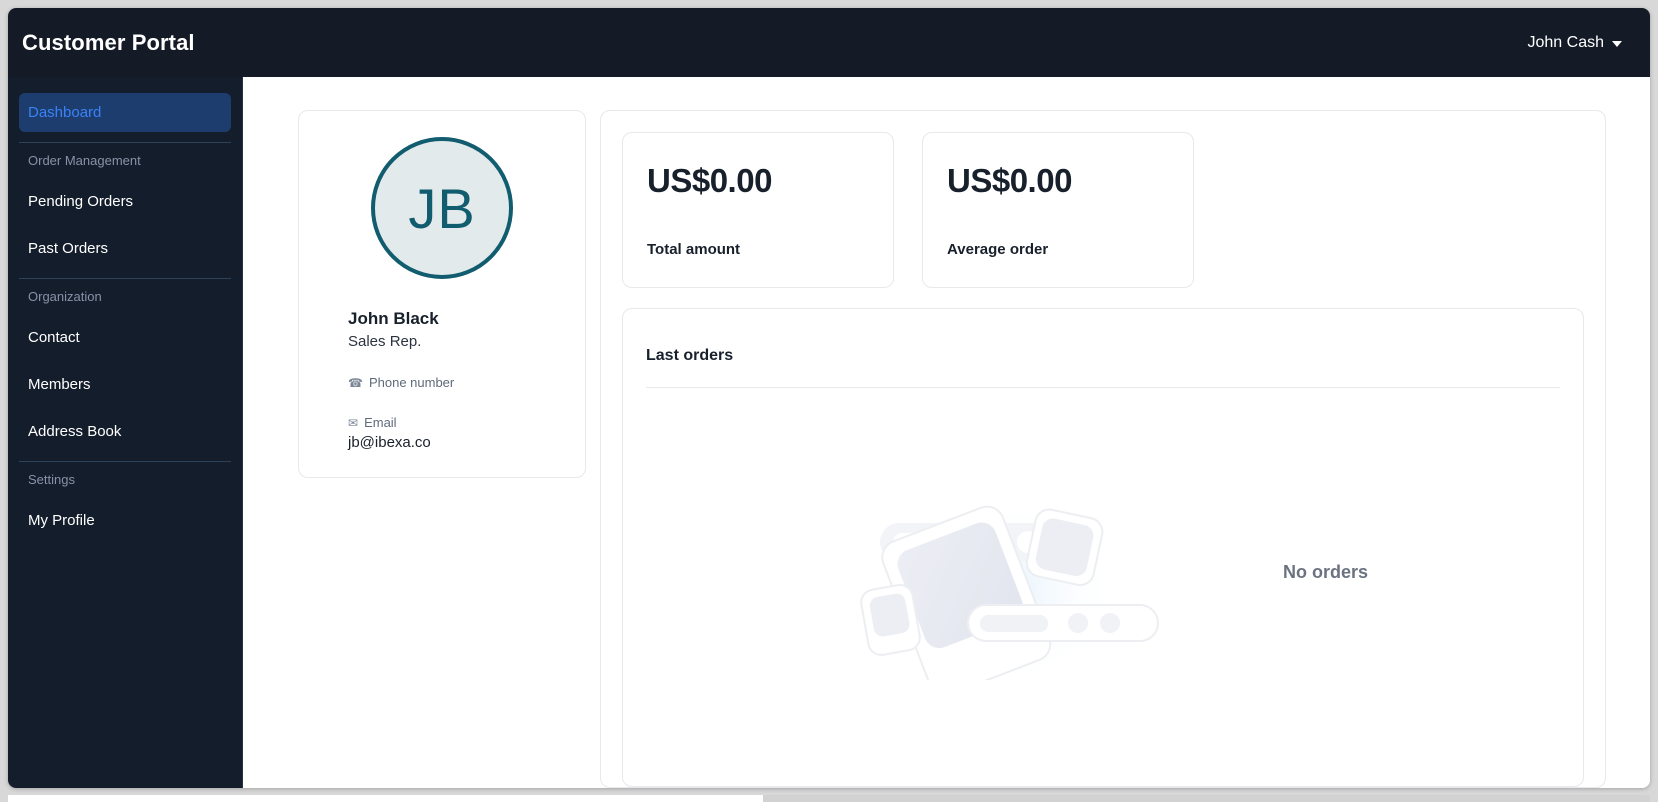 The height and width of the screenshot is (802, 1658). I want to click on phone-field-label: ☎ Phone number, so click(442, 382).